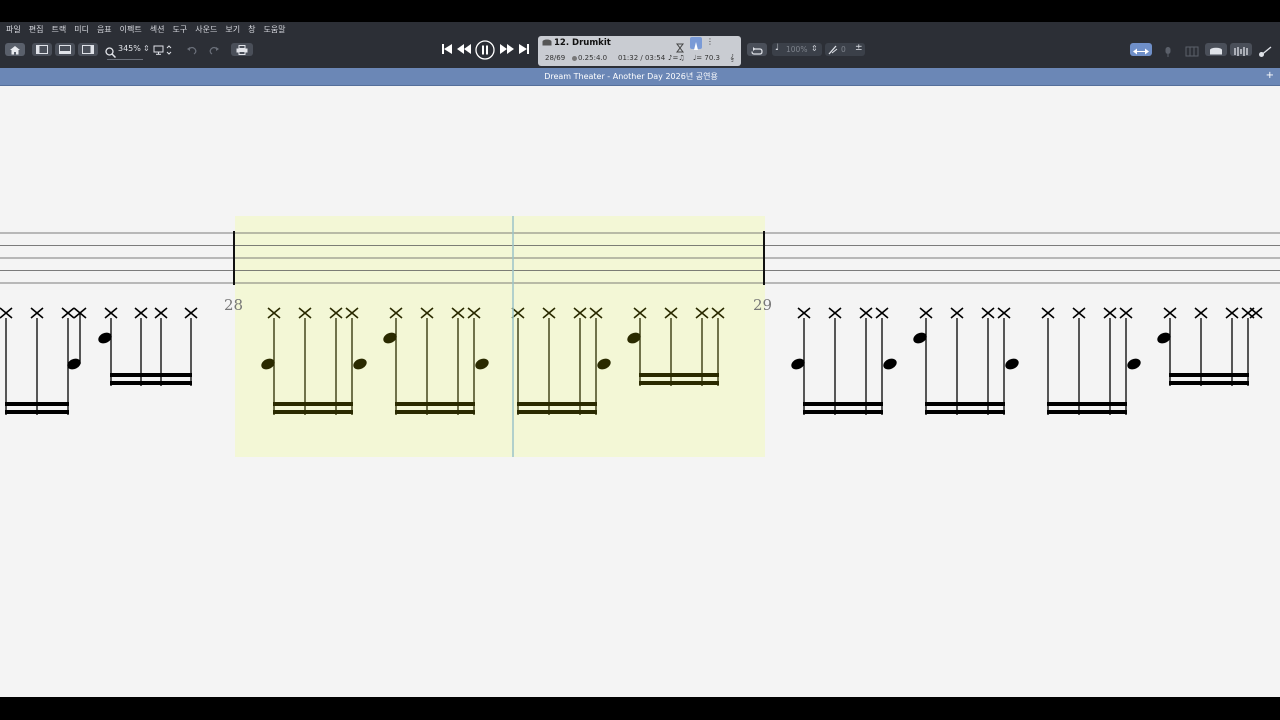 The height and width of the screenshot is (720, 1280). I want to click on menu-help: 도움말, so click(274, 29).